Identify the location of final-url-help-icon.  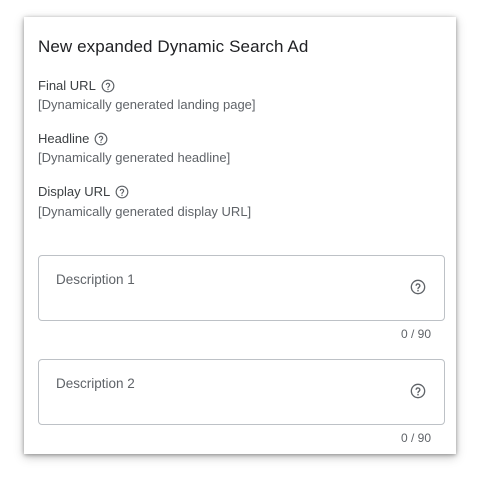
(108, 86).